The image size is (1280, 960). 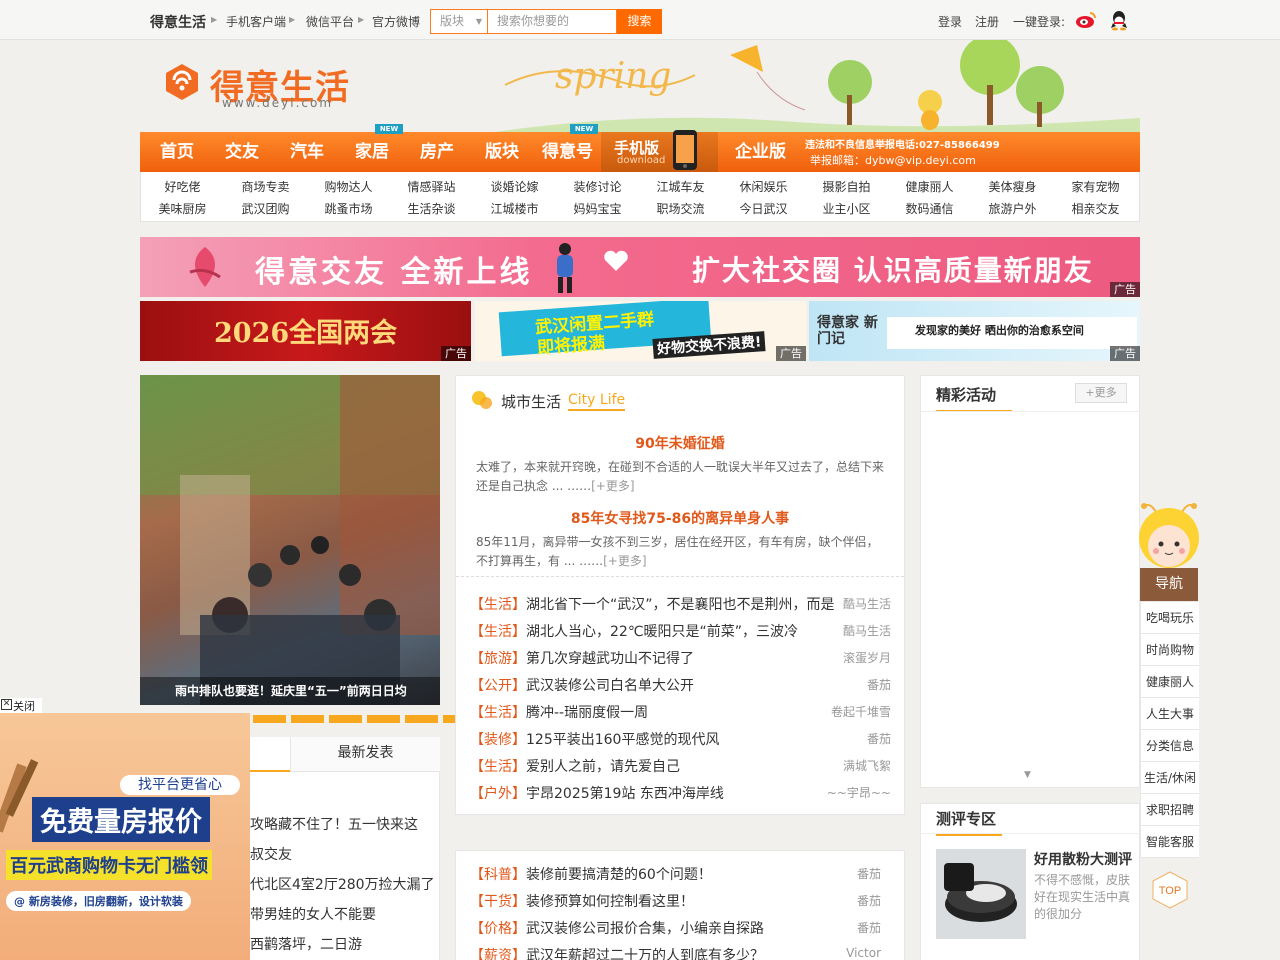 I want to click on subnav-link: 家有宠物, so click(x=1095, y=186).